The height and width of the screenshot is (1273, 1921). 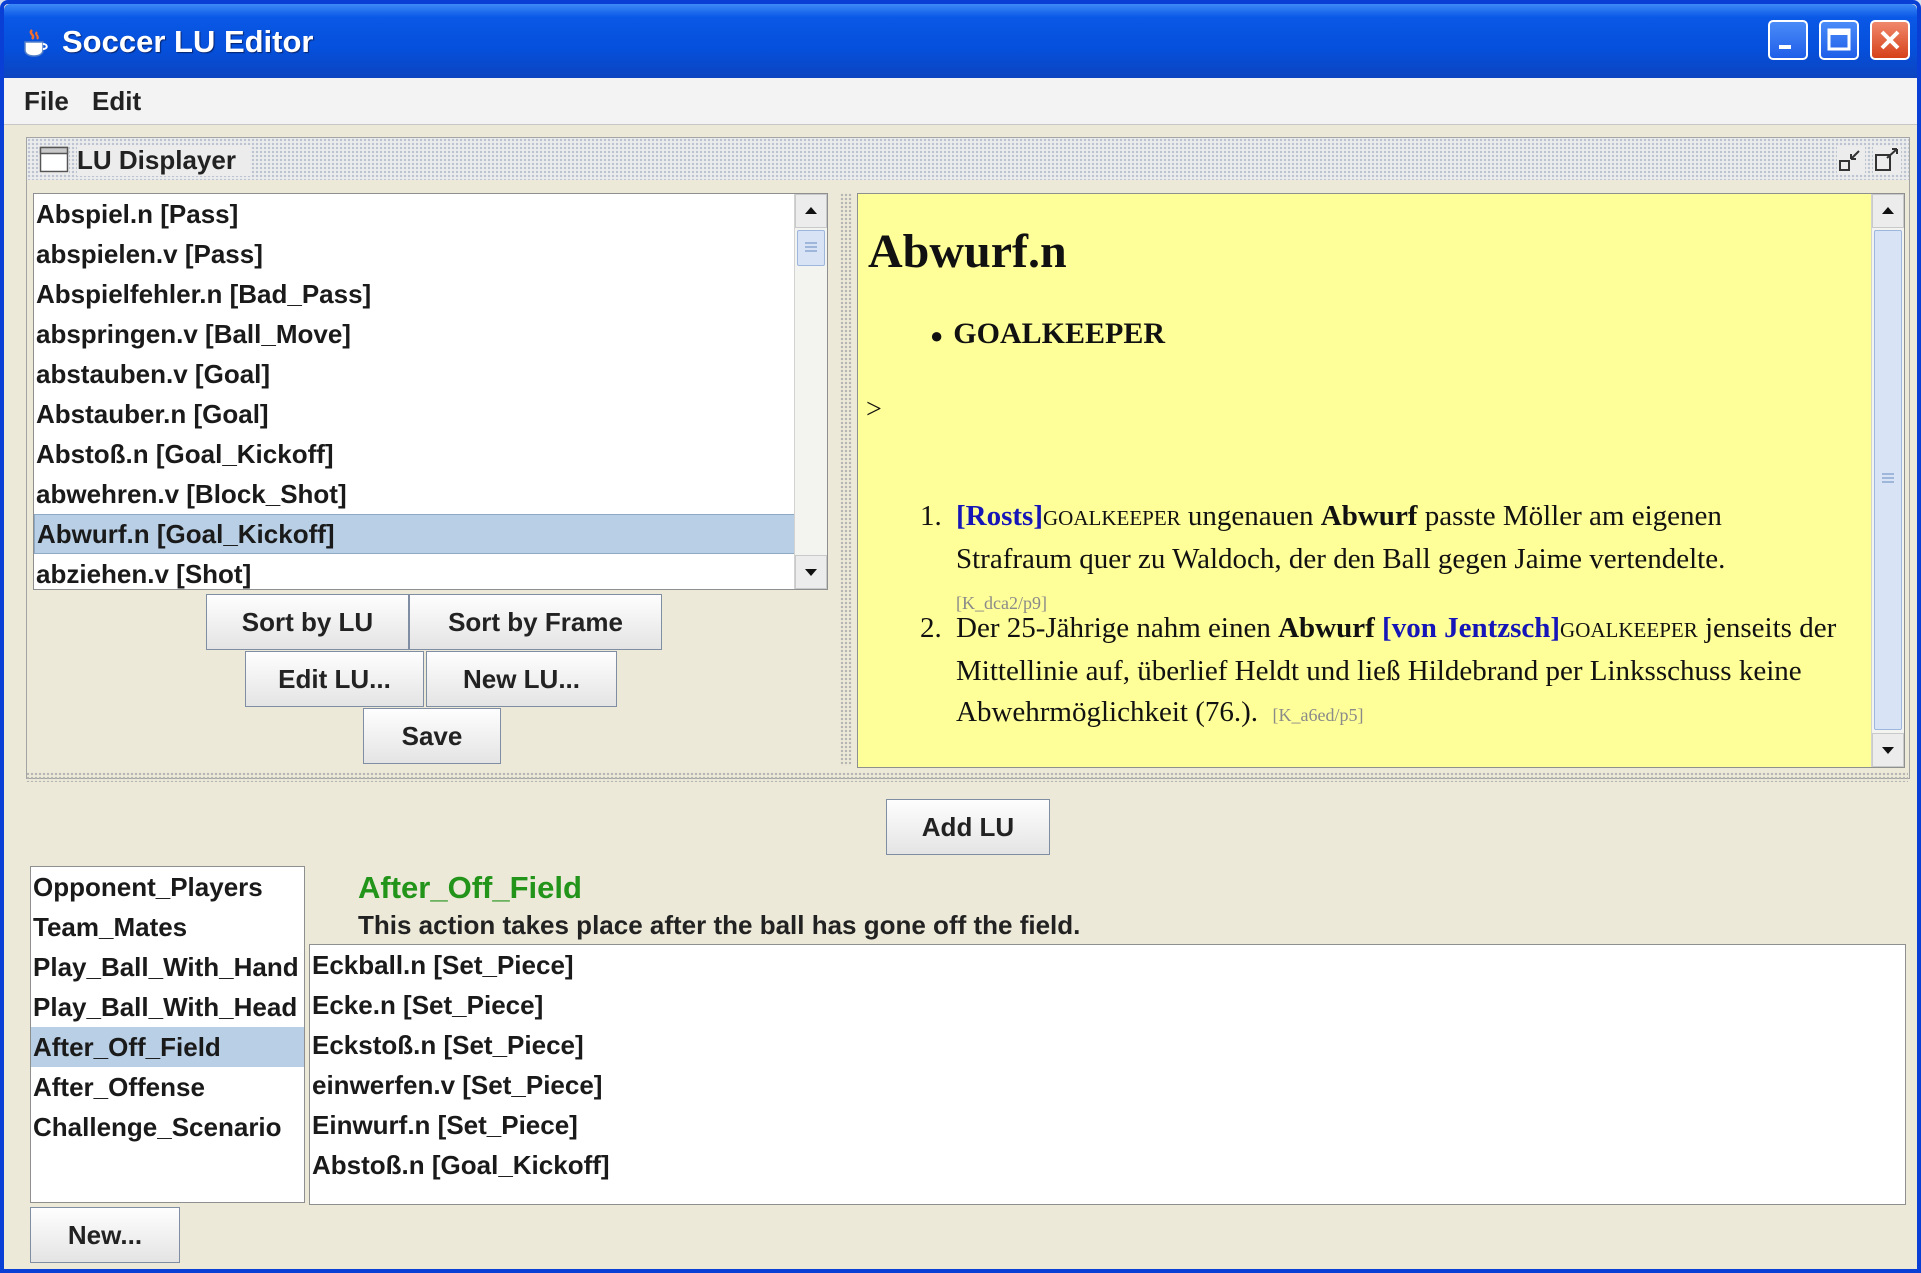 What do you see at coordinates (188, 41) in the screenshot?
I see `window-title: Soccer LU Editor` at bounding box center [188, 41].